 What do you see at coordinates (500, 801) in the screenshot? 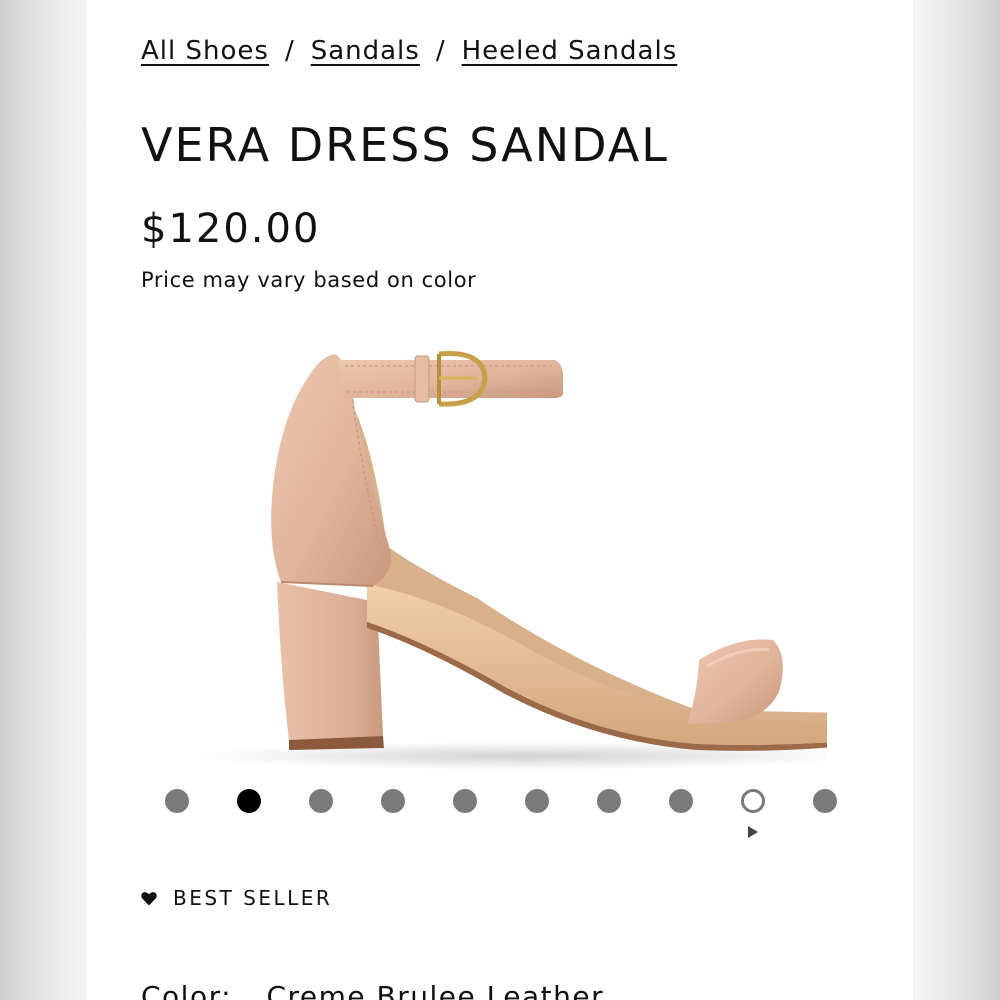
I see `gallery-pagination` at bounding box center [500, 801].